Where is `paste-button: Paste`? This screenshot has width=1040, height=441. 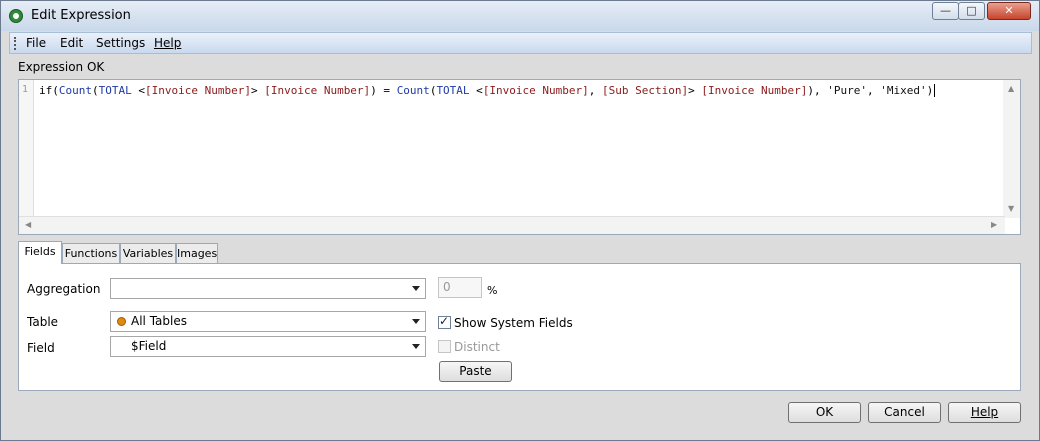
paste-button: Paste is located at coordinates (475, 371).